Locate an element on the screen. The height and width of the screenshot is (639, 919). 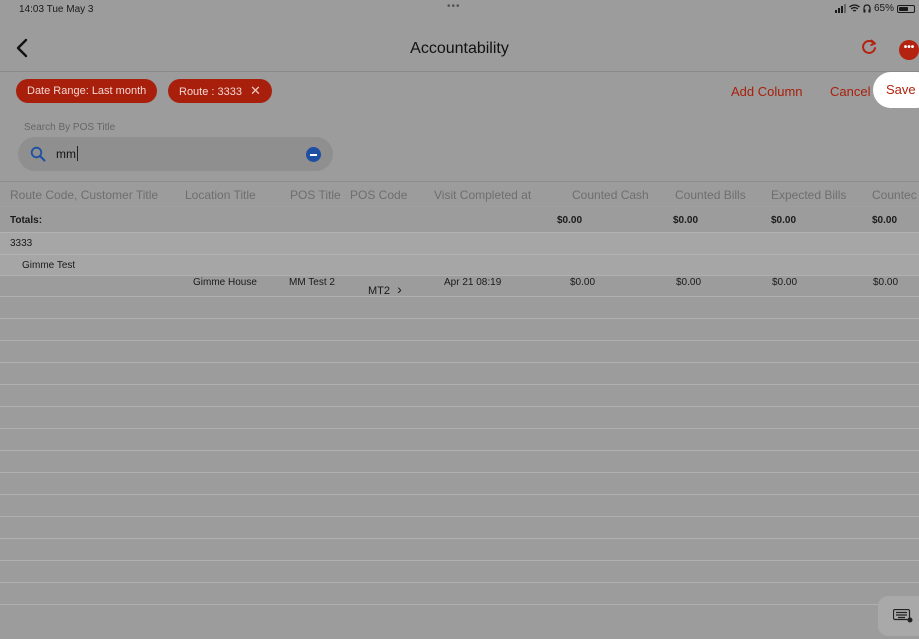
date-range-chip: Date Range: Last month is located at coordinates (87, 91).